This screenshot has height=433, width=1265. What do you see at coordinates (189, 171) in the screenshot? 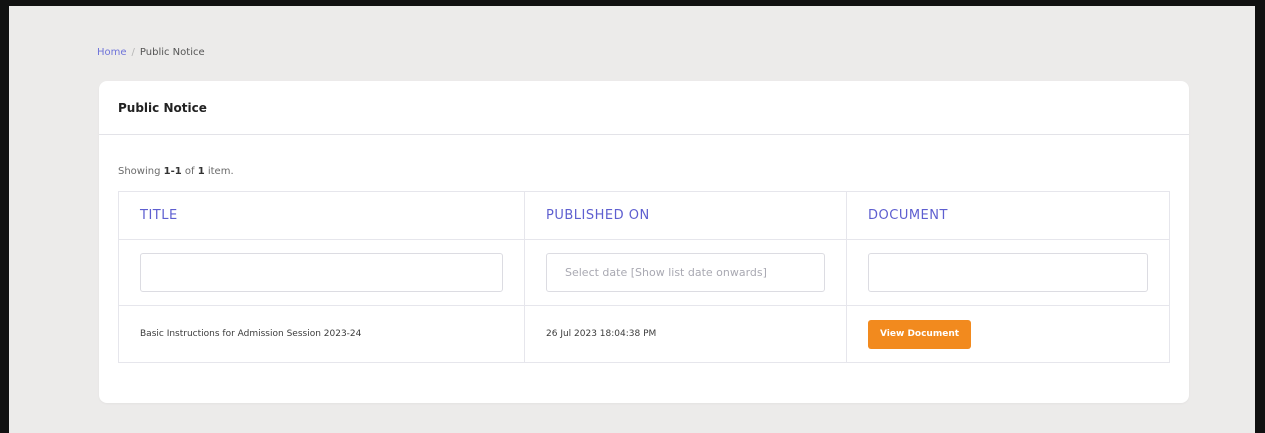
I see `summary-middle: of` at bounding box center [189, 171].